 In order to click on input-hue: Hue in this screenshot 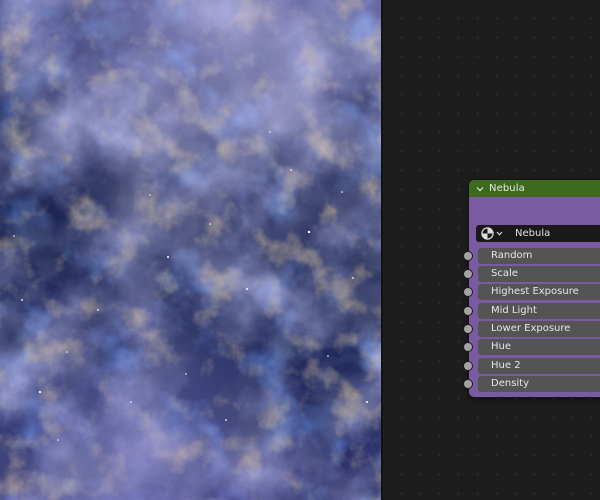, I will do `click(532, 348)`.